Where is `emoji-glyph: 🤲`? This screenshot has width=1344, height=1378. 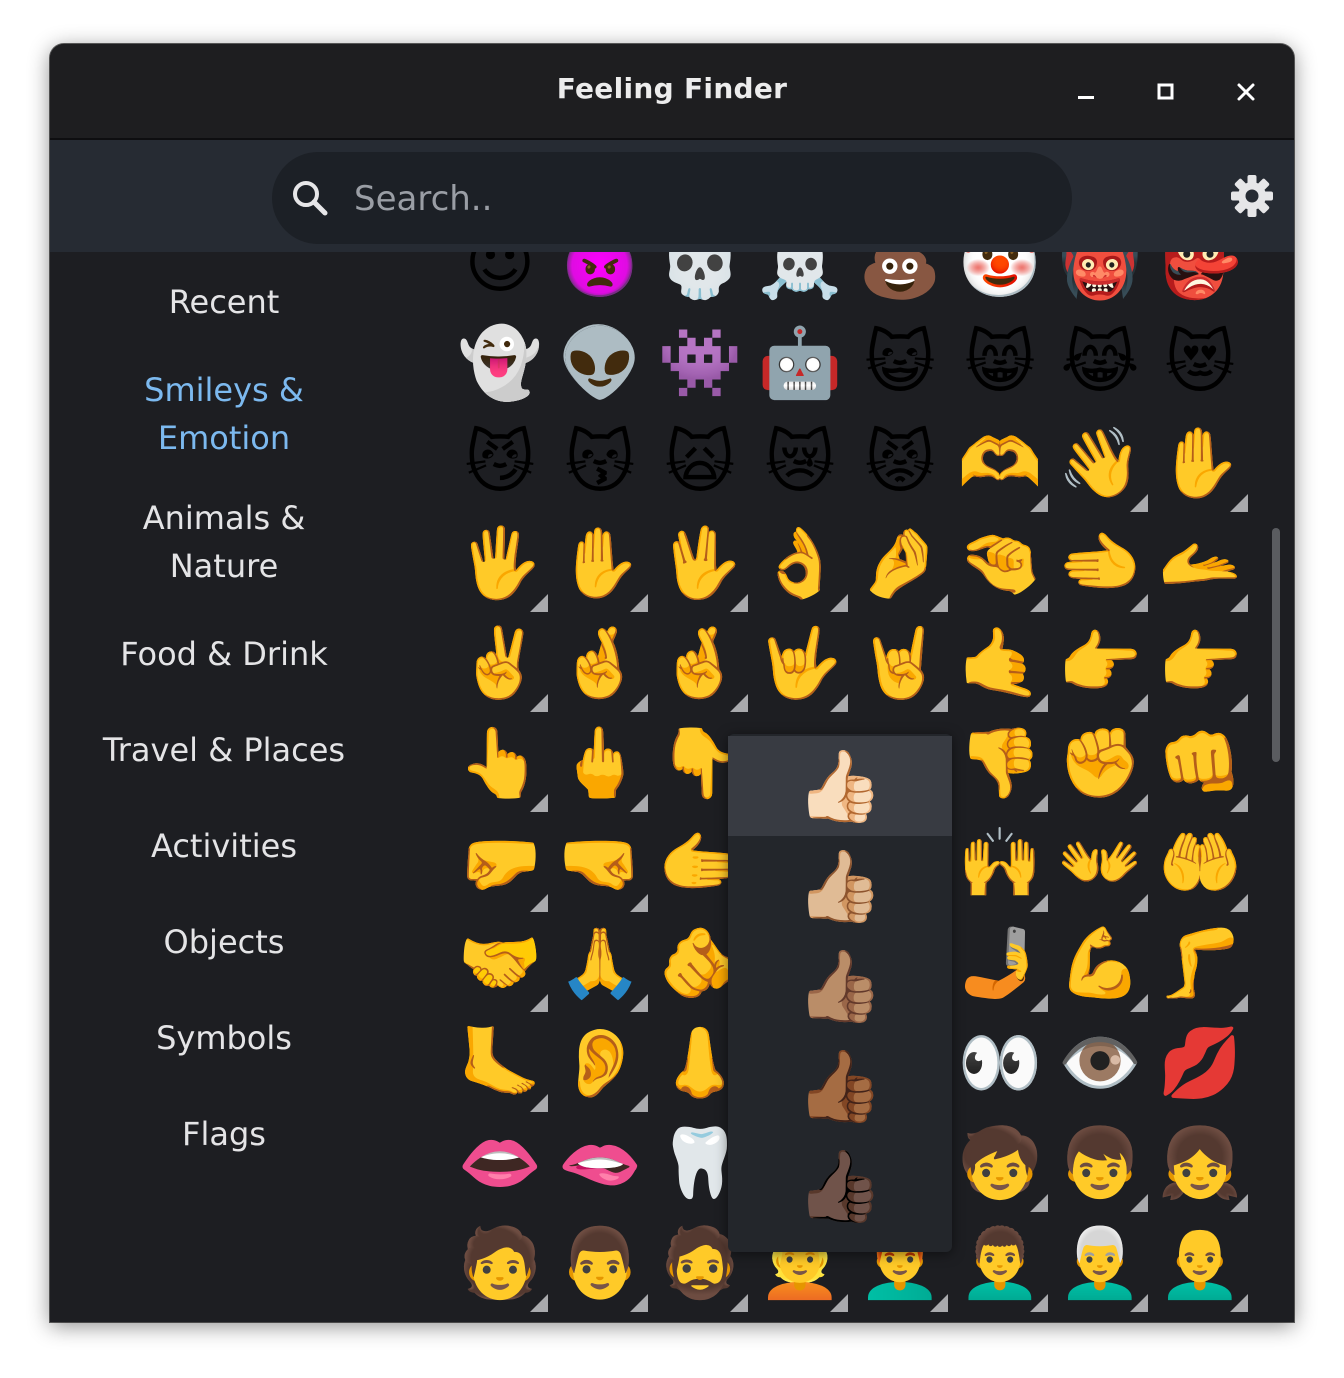
emoji-glyph: 🤲 is located at coordinates (1200, 863).